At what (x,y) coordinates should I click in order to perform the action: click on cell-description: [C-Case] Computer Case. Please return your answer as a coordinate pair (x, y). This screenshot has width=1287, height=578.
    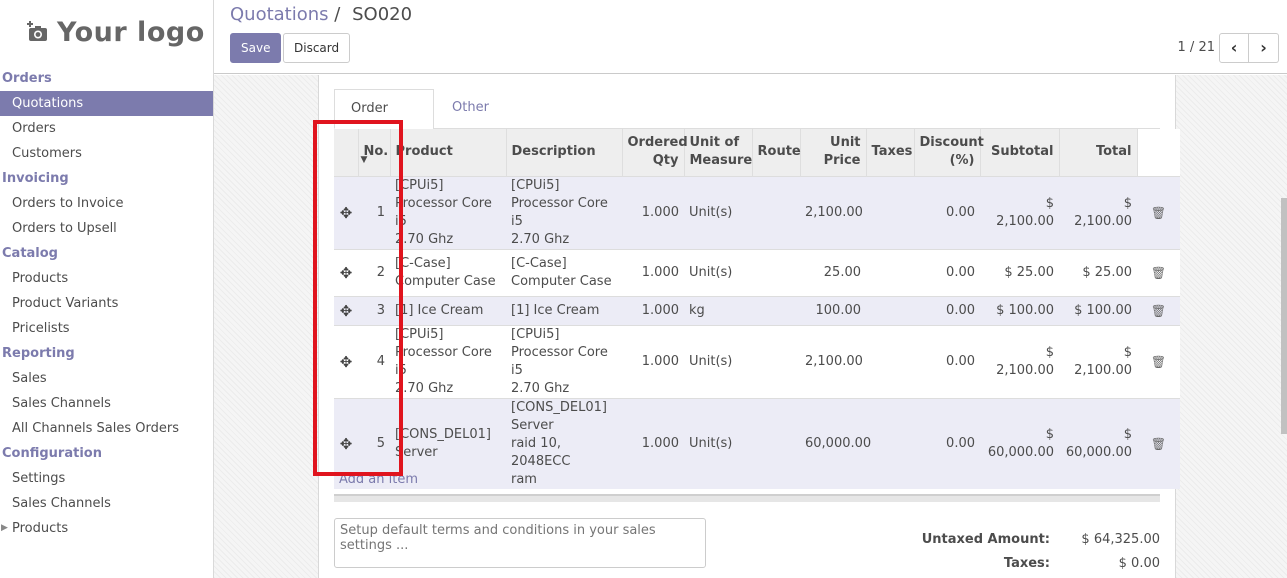
    Looking at the image, I should click on (564, 272).